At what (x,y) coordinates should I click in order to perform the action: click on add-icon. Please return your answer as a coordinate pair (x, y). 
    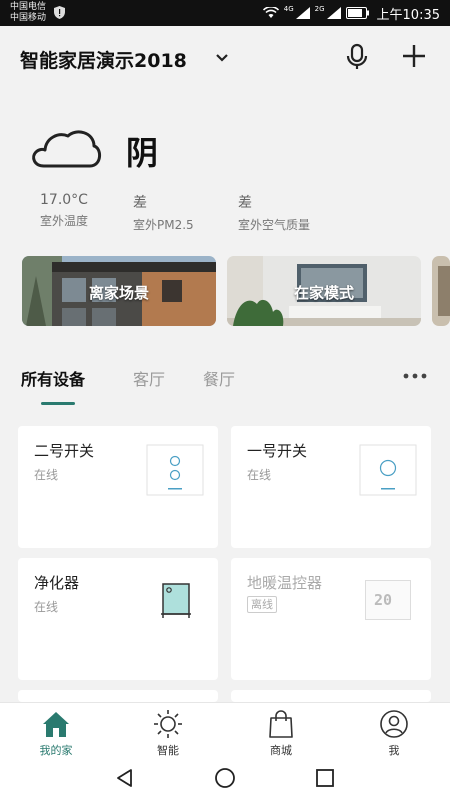
    Looking at the image, I should click on (414, 56).